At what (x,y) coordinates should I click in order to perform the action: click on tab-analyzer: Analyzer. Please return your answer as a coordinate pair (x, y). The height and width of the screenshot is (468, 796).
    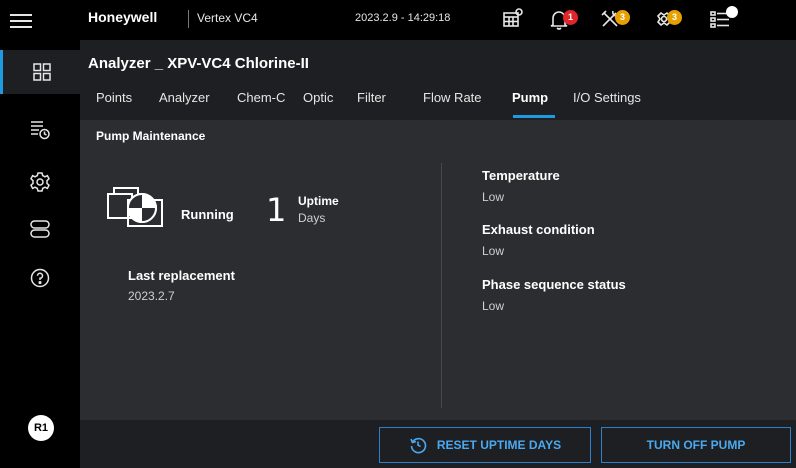
    Looking at the image, I should click on (184, 97).